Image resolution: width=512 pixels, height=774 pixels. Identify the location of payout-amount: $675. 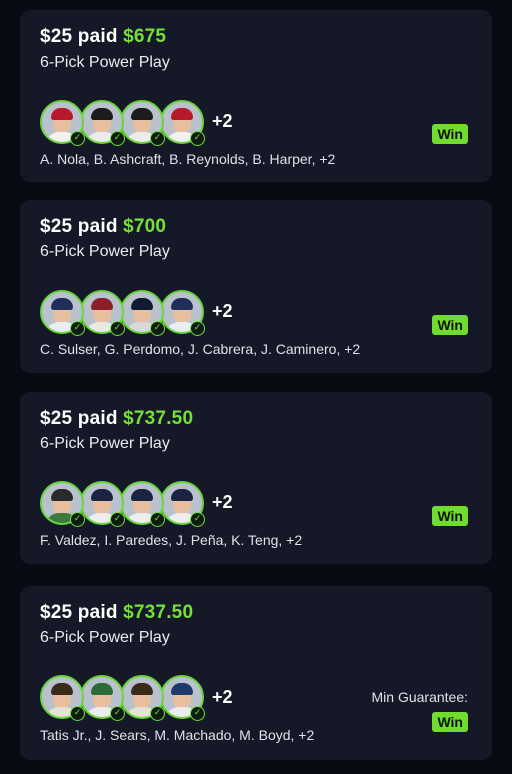
(145, 36).